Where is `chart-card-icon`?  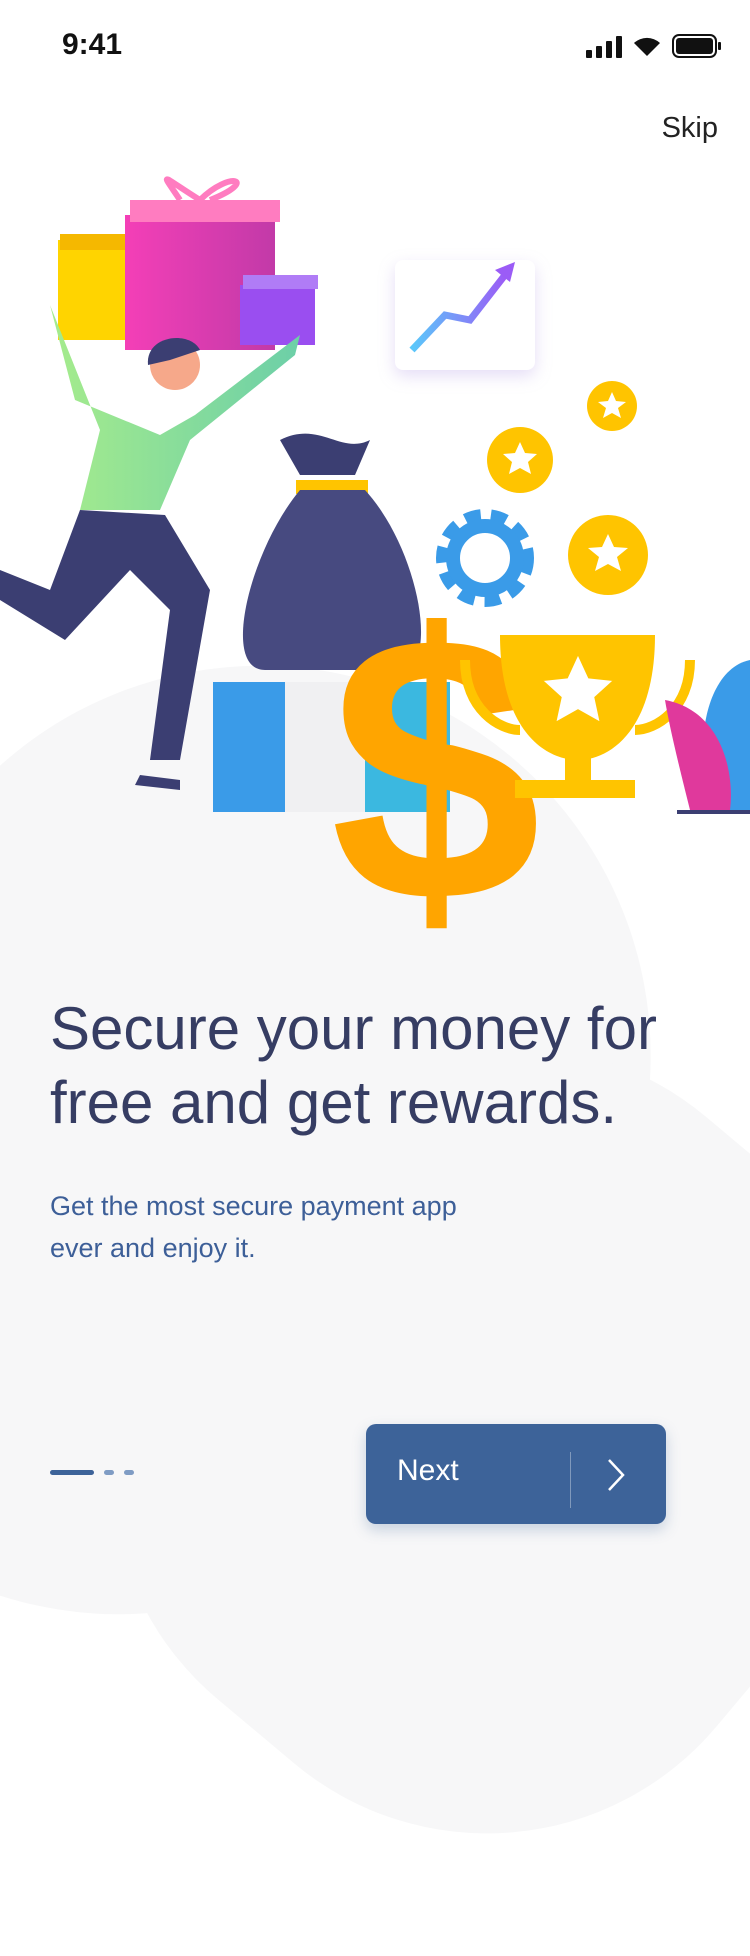
chart-card-icon is located at coordinates (465, 315).